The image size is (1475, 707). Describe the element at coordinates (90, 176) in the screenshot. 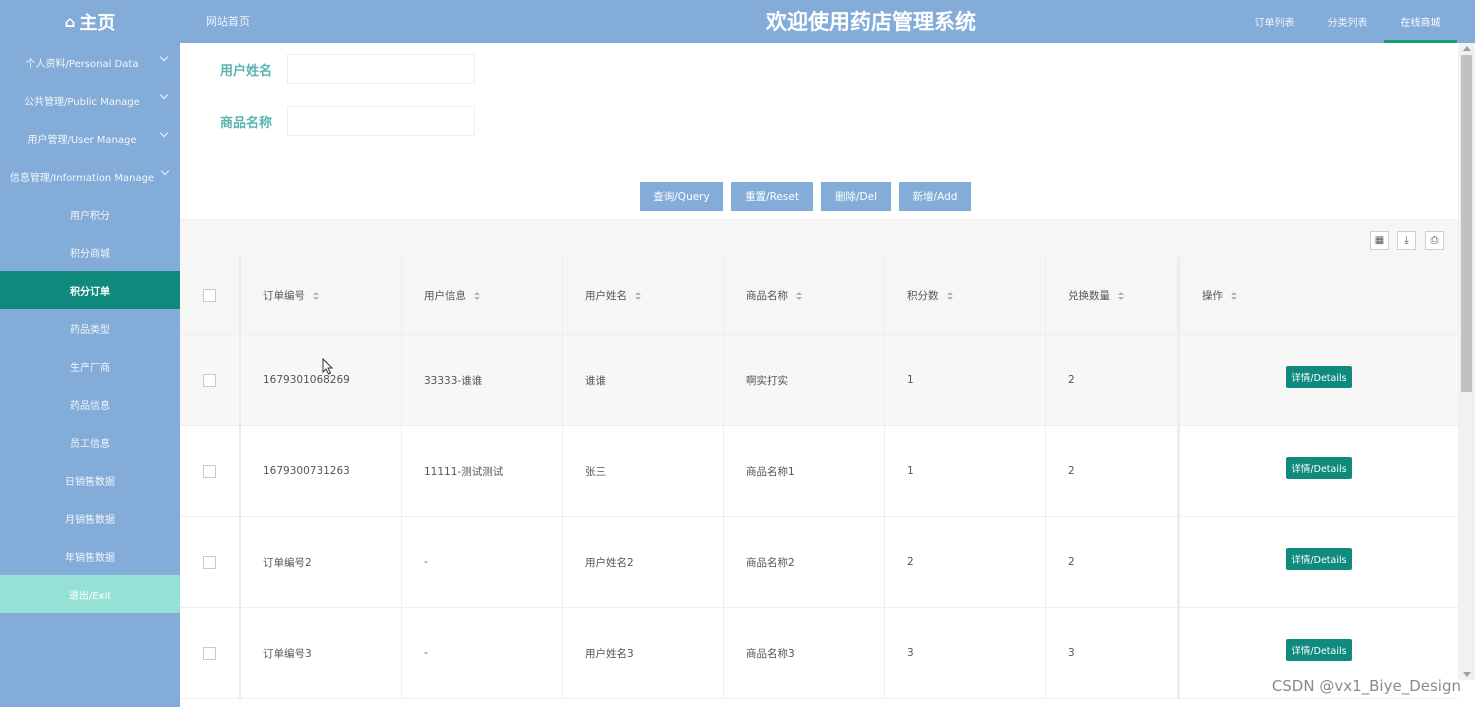

I see `sidebar-group-information-manage: 信息管理/Information Manage` at that location.